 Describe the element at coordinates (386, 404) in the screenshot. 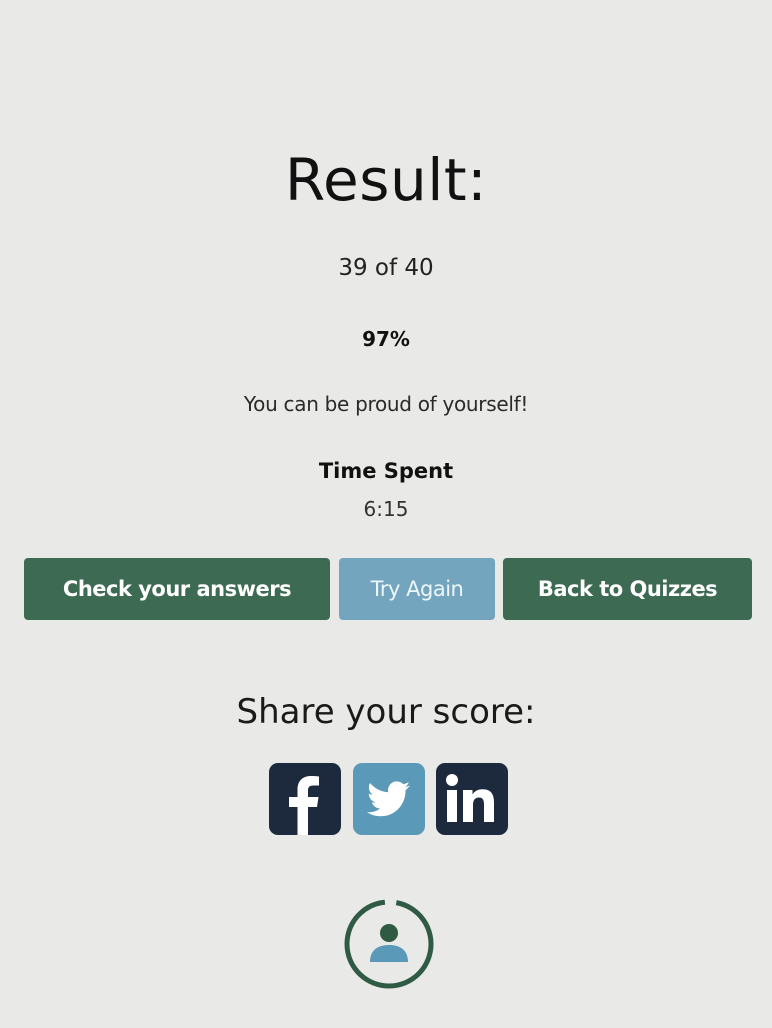

I see `result-message: You can be proud of yourself!` at that location.